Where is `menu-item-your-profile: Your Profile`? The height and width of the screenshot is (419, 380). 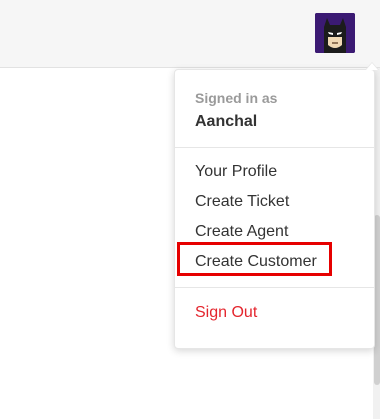 menu-item-your-profile: Your Profile is located at coordinates (236, 172).